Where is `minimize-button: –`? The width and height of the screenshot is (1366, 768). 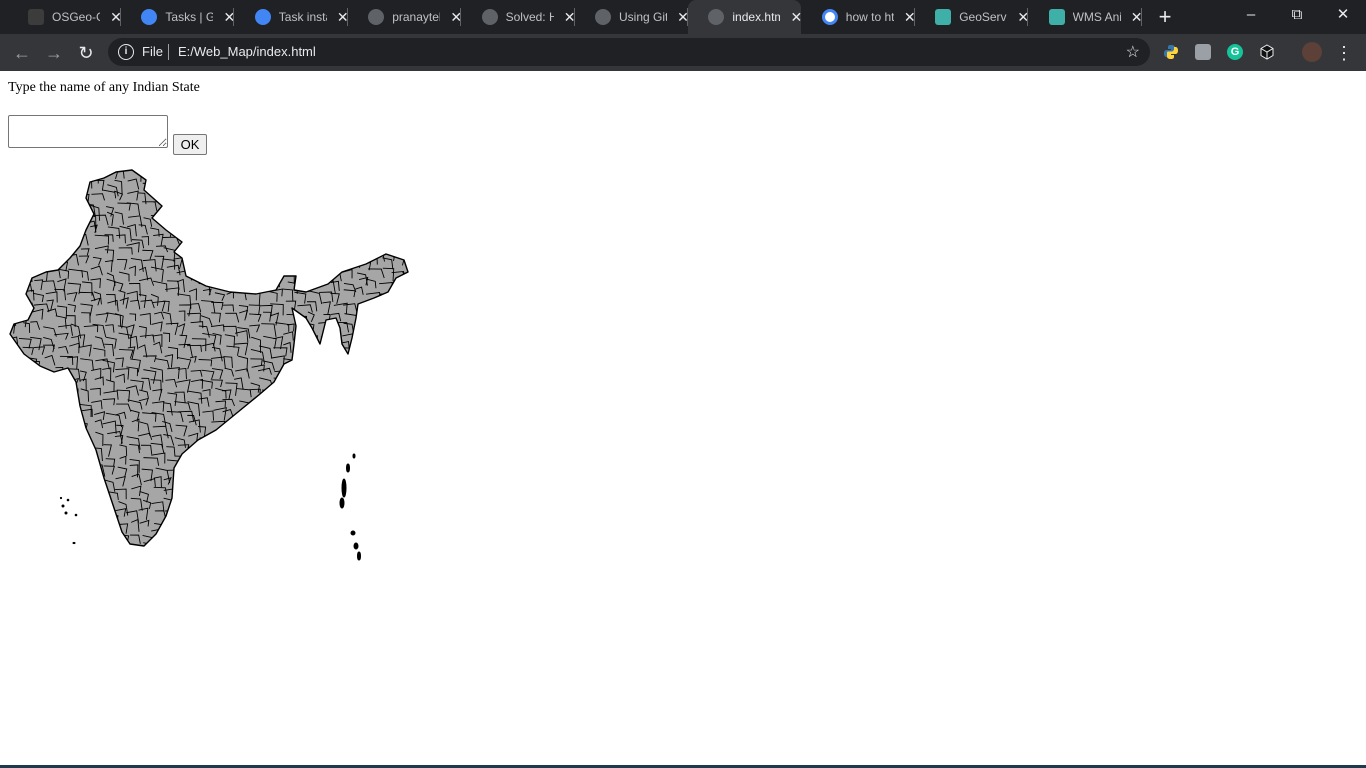 minimize-button: – is located at coordinates (1251, 16).